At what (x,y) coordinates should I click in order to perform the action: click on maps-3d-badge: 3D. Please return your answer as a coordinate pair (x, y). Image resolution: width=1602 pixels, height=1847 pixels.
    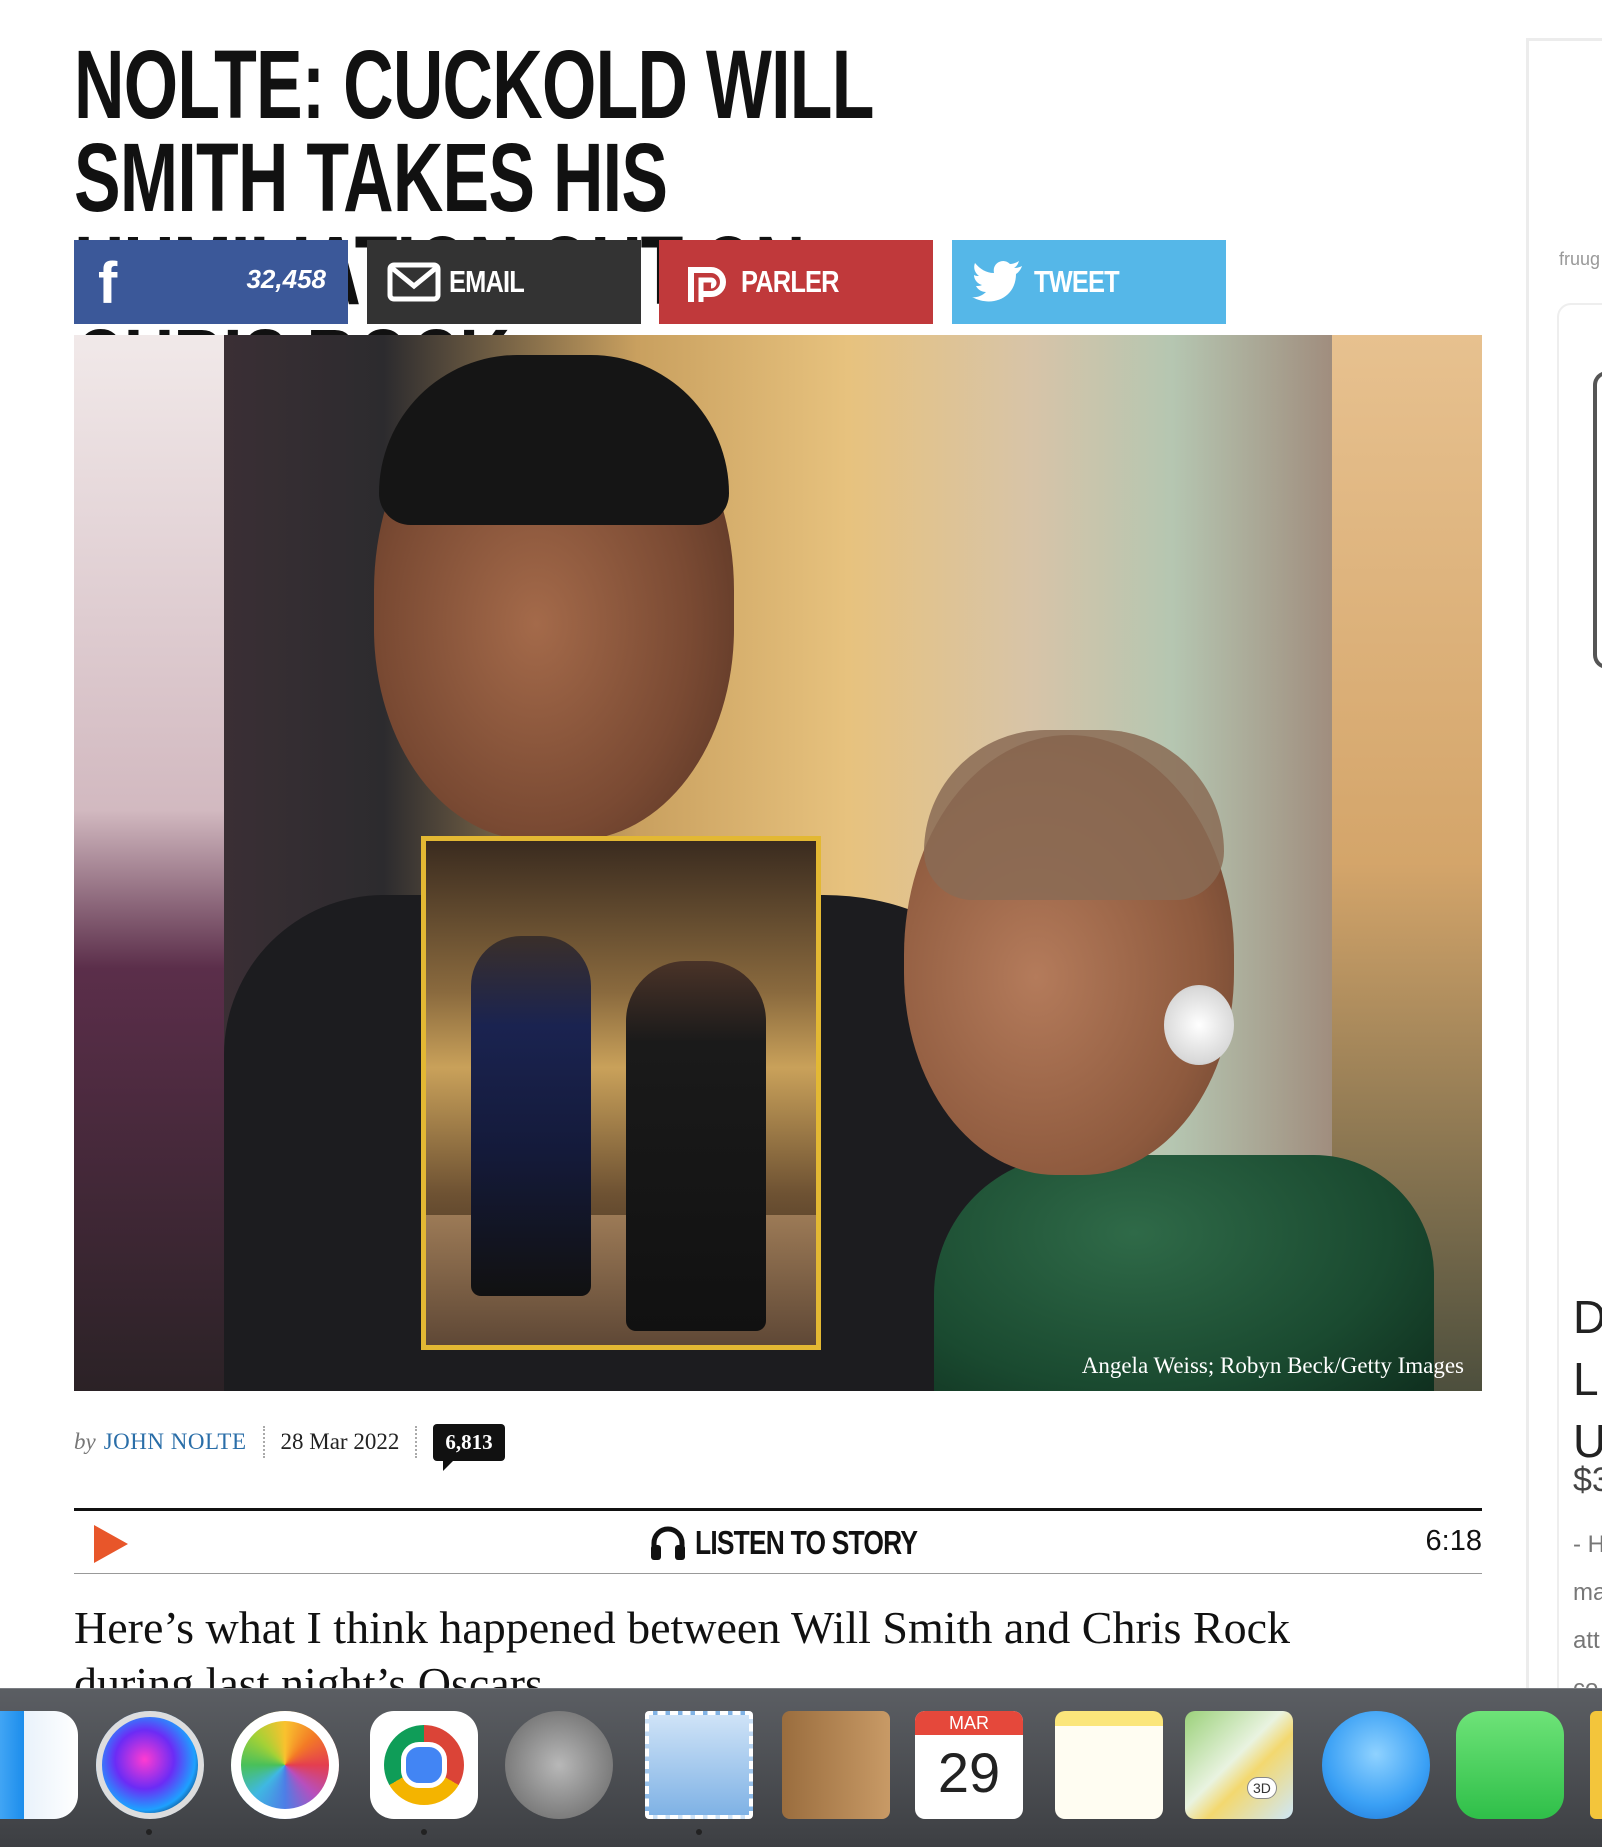
    Looking at the image, I should click on (1262, 1788).